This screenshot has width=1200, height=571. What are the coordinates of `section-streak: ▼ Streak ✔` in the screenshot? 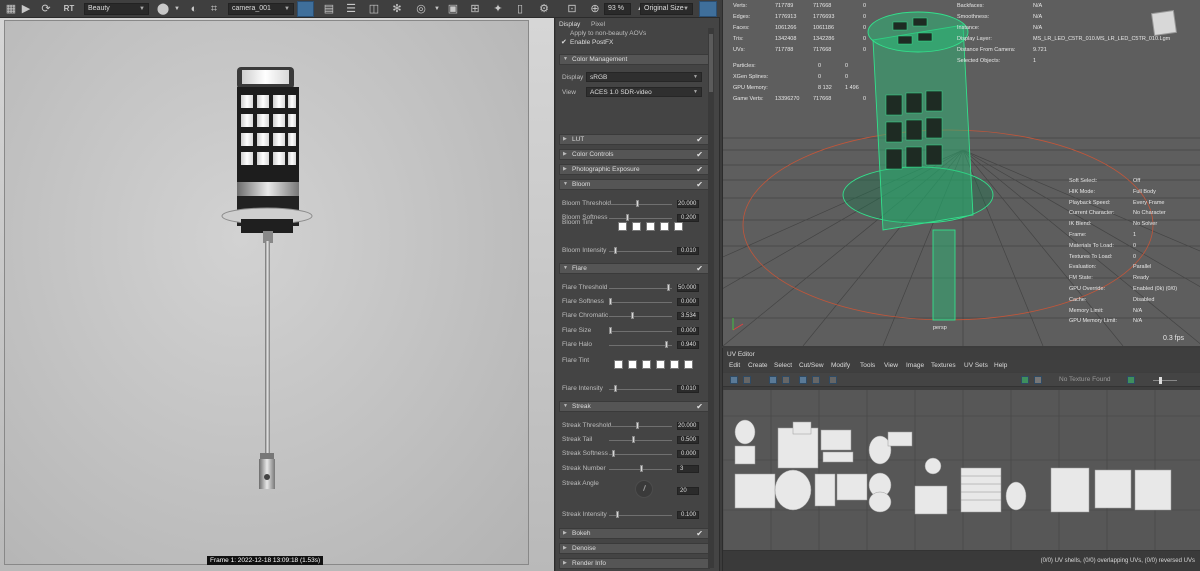 It's located at (634, 406).